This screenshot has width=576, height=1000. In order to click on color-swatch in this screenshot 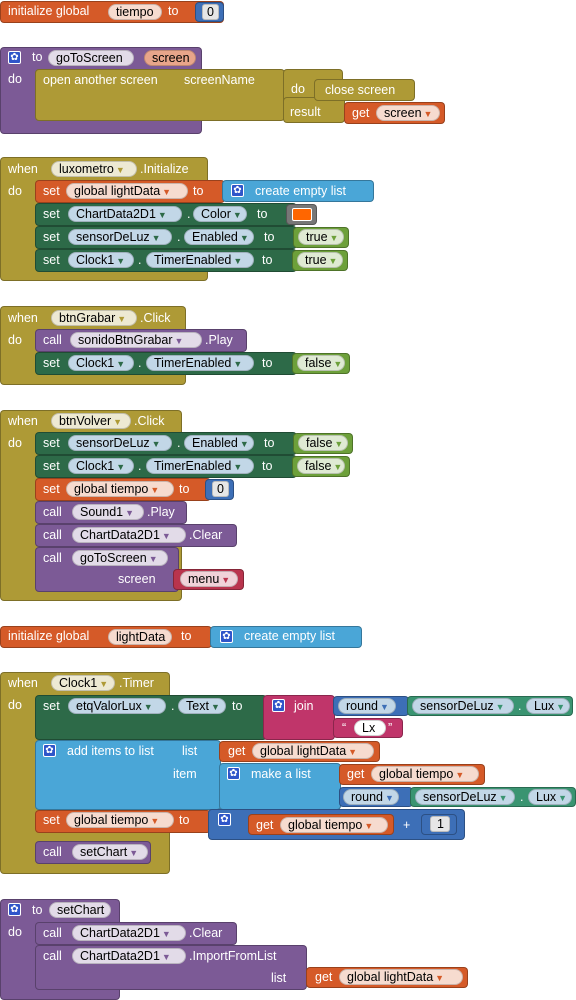, I will do `click(302, 214)`.